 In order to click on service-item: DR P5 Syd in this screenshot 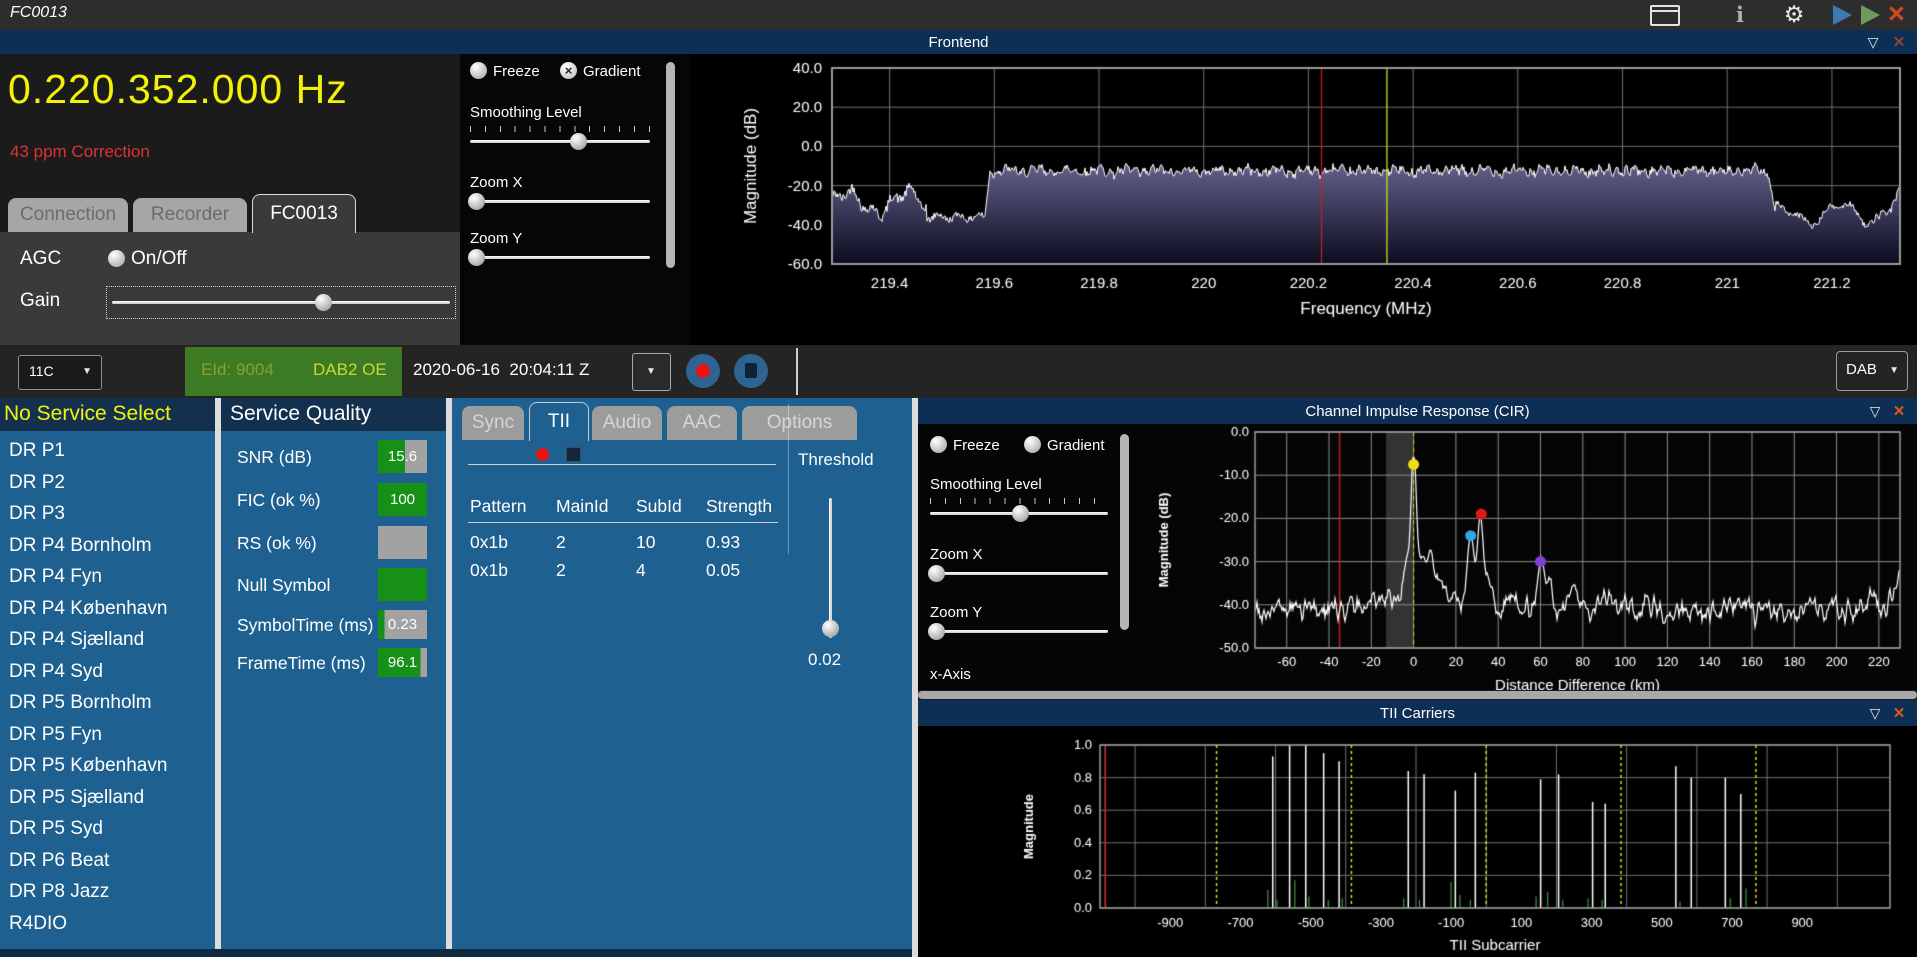, I will do `click(107, 830)`.